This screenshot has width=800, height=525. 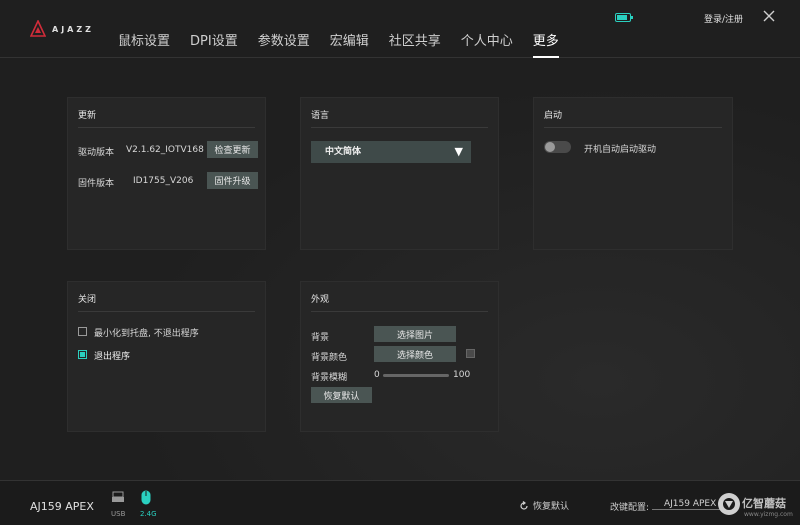 What do you see at coordinates (487, 44) in the screenshot?
I see `tab-personal-center: 个人中心` at bounding box center [487, 44].